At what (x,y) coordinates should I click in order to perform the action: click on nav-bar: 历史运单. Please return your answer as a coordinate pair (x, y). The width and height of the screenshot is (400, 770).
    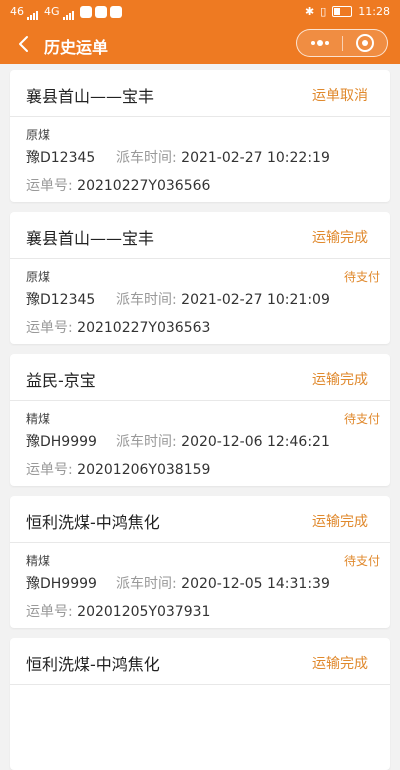
    Looking at the image, I should click on (200, 44).